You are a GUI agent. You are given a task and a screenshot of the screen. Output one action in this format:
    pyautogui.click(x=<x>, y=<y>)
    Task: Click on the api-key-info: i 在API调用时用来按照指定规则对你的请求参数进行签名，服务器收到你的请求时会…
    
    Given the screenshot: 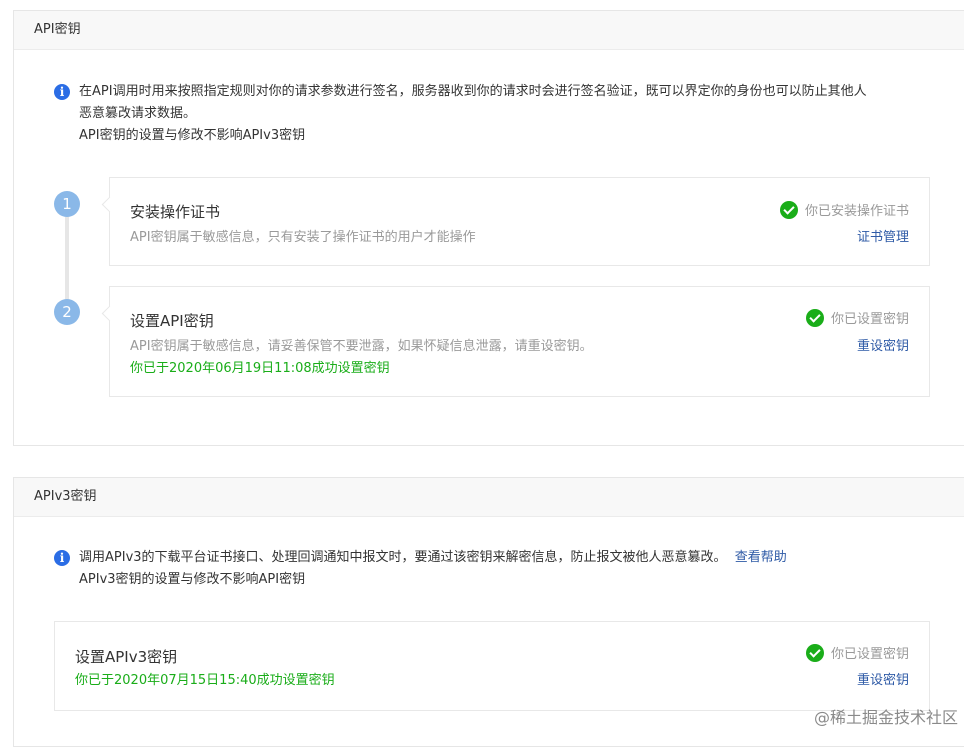 What is the action you would take?
    pyautogui.click(x=504, y=116)
    